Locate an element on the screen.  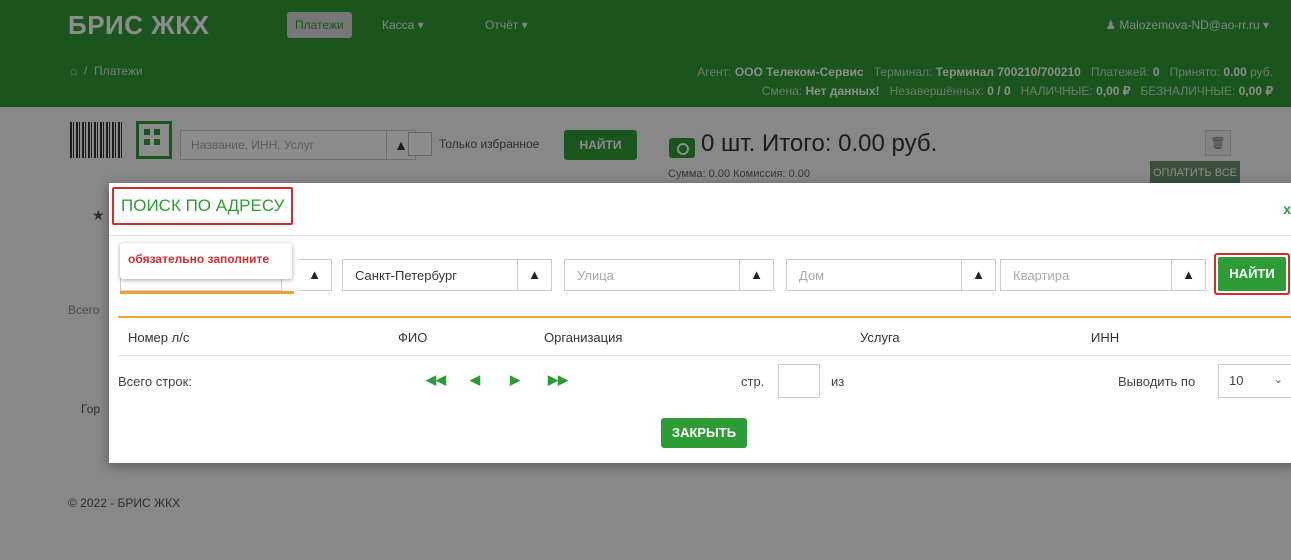
last-page-icon: ▶▶ is located at coordinates (558, 380).